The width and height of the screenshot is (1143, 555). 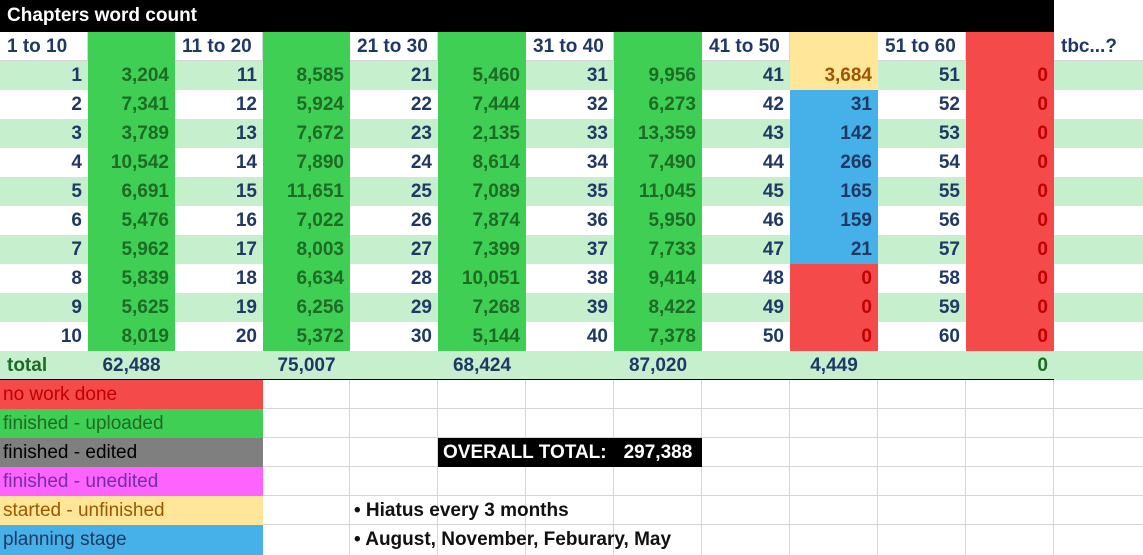 I want to click on note-1: • Hiatus every 3 months, so click(x=570, y=510).